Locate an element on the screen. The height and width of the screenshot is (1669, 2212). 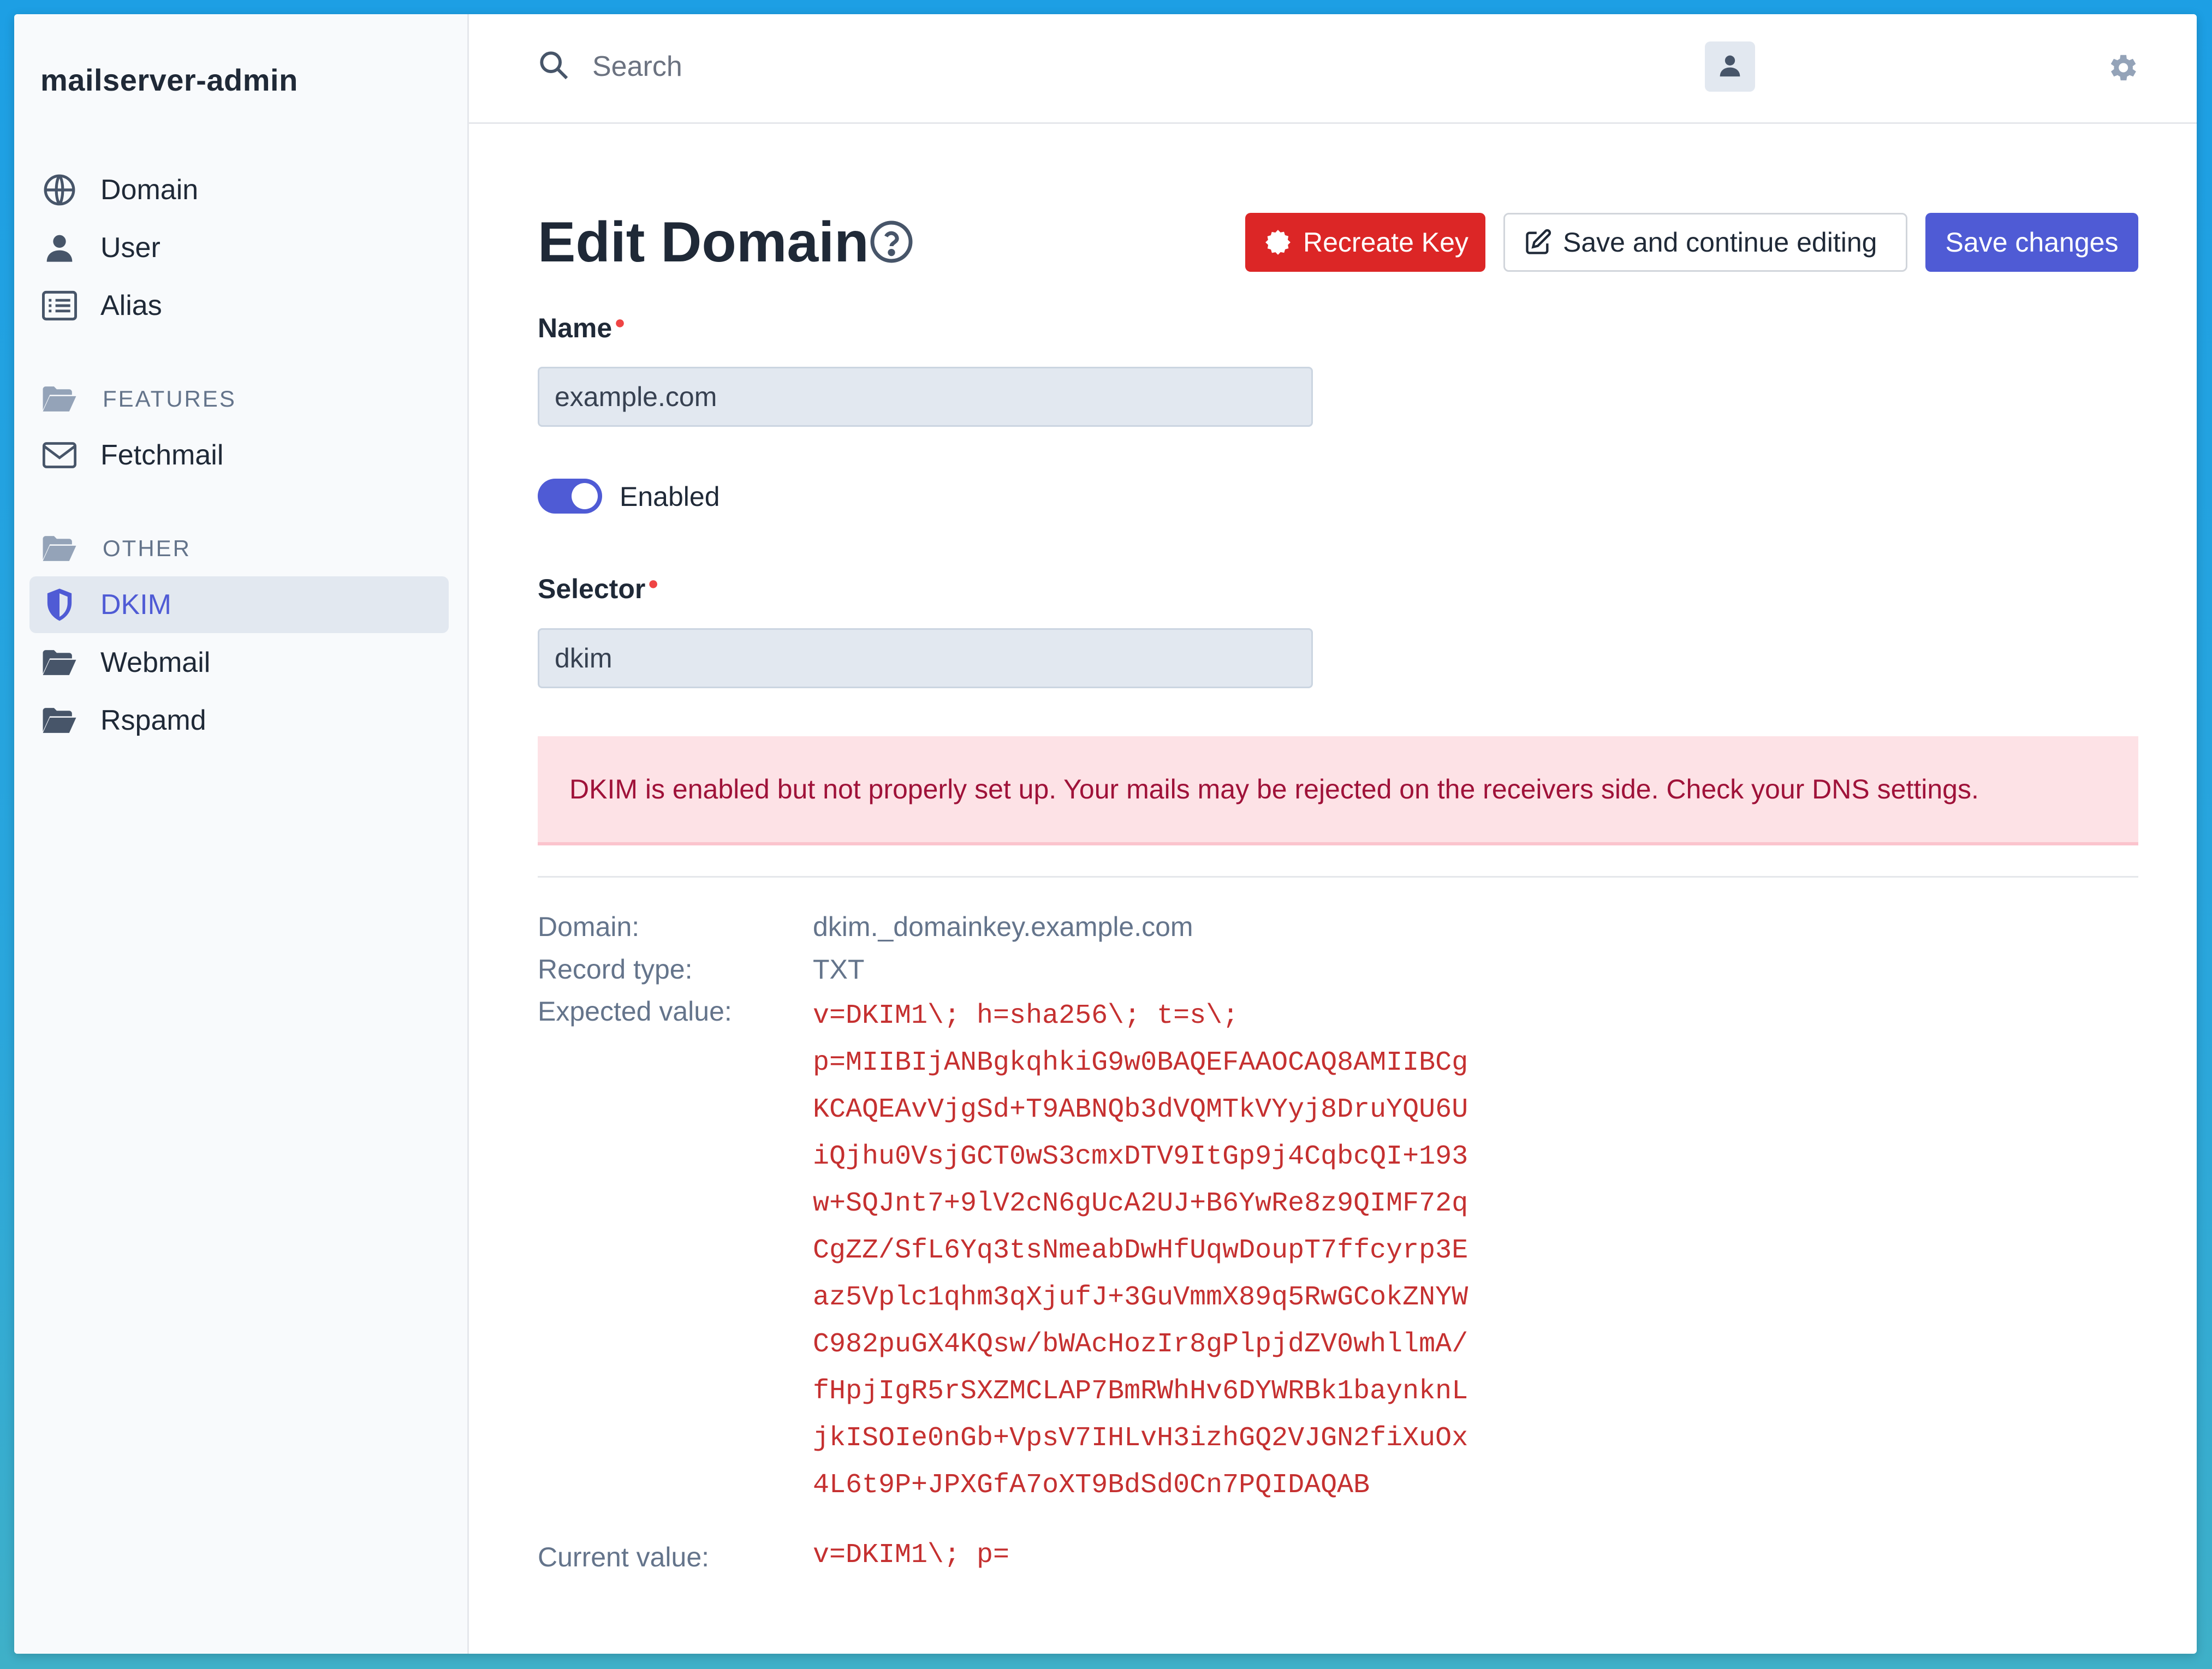
sidebar-item-user: User is located at coordinates (239, 247).